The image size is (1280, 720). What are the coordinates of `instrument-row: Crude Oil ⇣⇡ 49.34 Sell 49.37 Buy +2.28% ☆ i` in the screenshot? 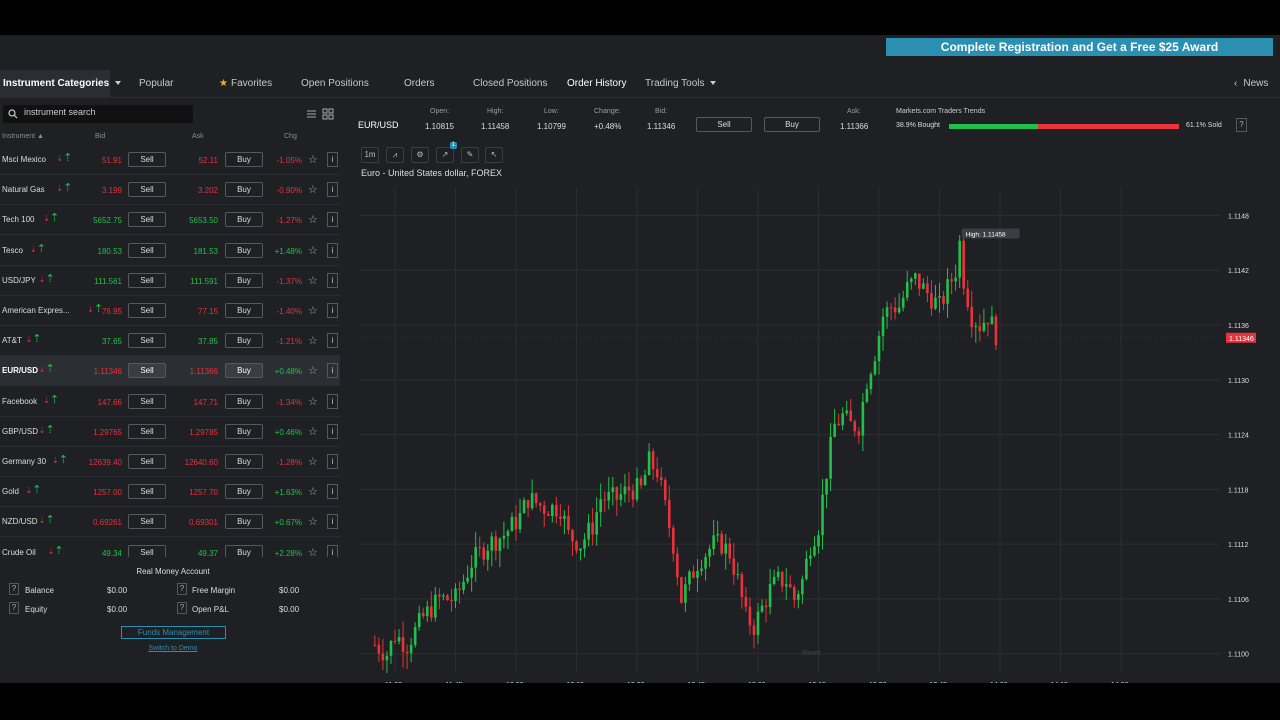 It's located at (170, 547).